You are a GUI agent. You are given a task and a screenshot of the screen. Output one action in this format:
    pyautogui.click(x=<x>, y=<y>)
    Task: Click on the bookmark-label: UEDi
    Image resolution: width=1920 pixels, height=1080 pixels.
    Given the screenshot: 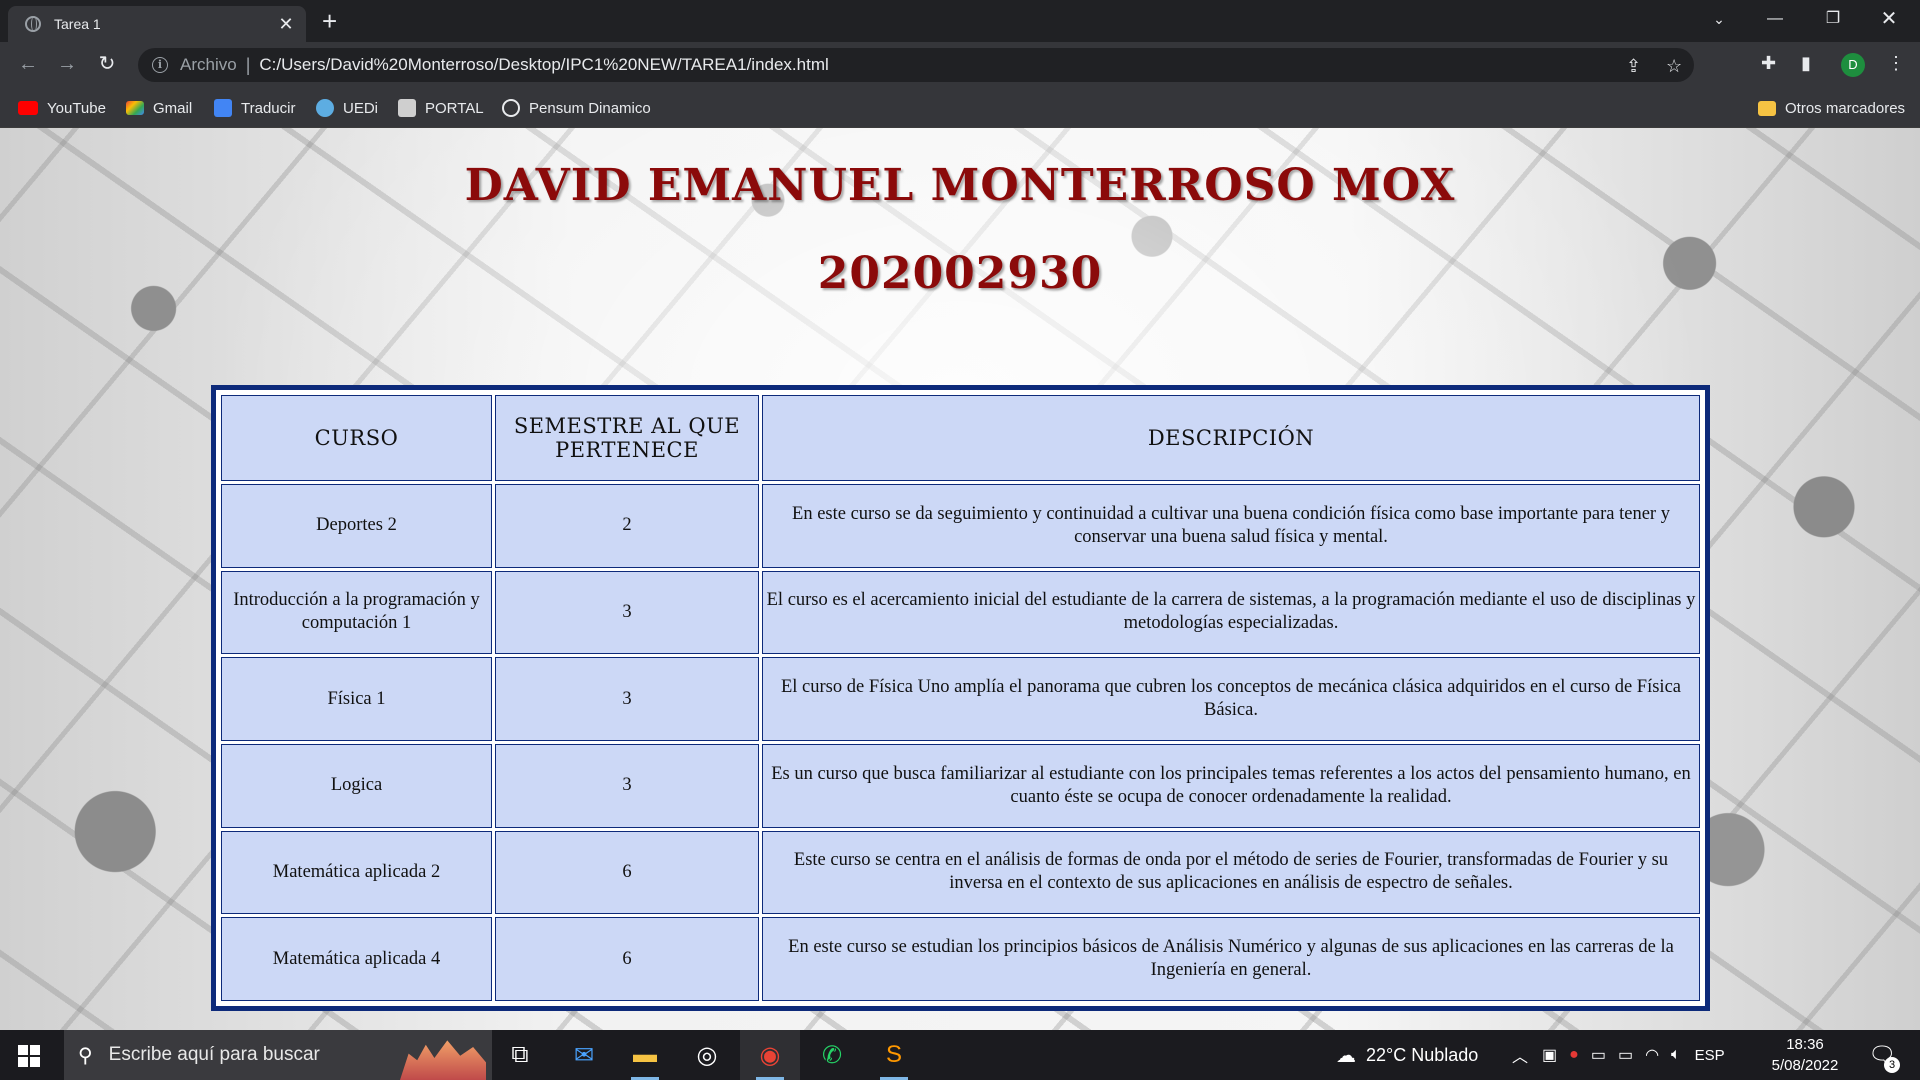 What is the action you would take?
    pyautogui.click(x=361, y=108)
    